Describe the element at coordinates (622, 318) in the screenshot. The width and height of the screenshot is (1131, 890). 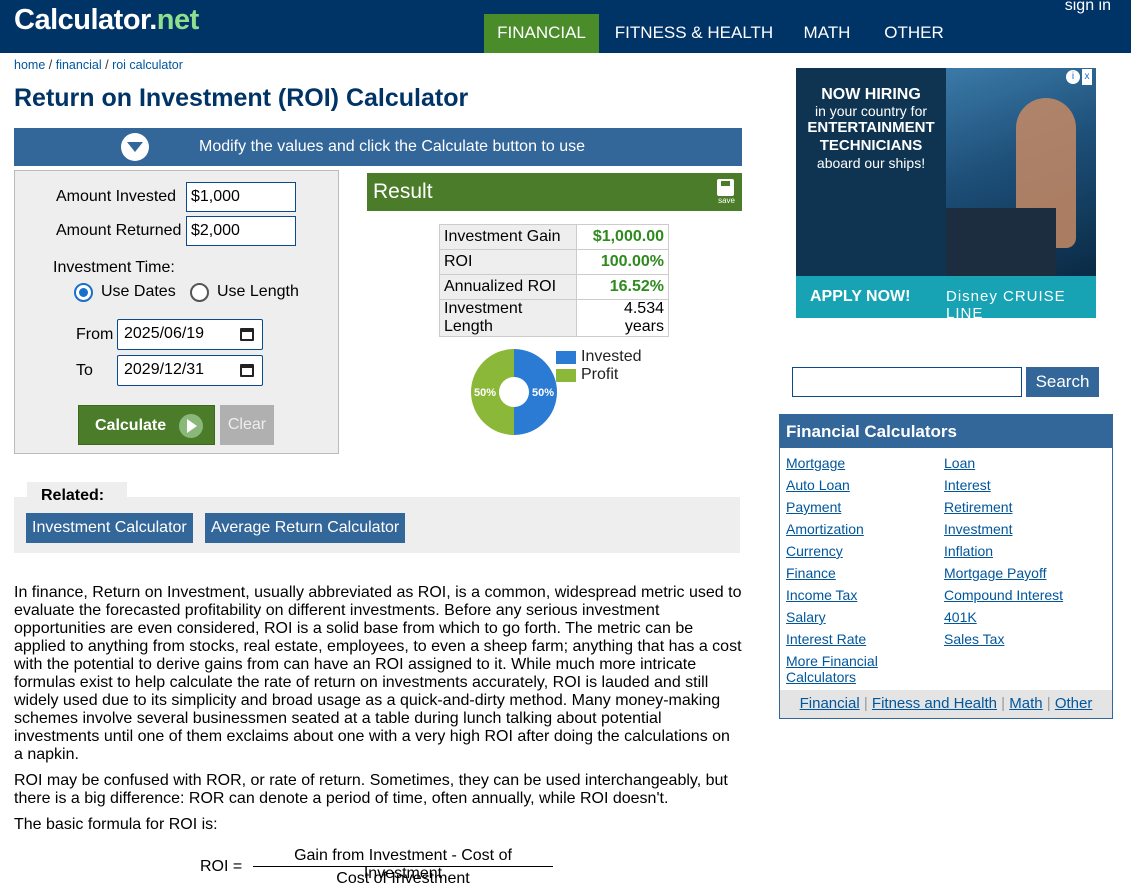
I see `result-value: 4.534 years` at that location.